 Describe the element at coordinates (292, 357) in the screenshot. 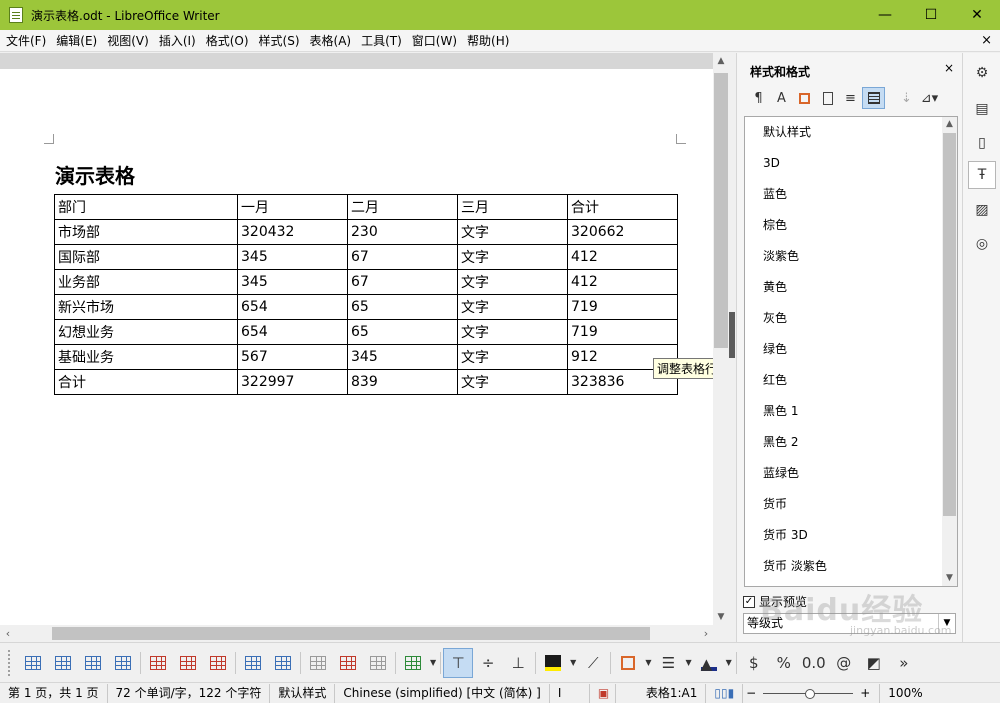

I see `table-cell: 567` at that location.